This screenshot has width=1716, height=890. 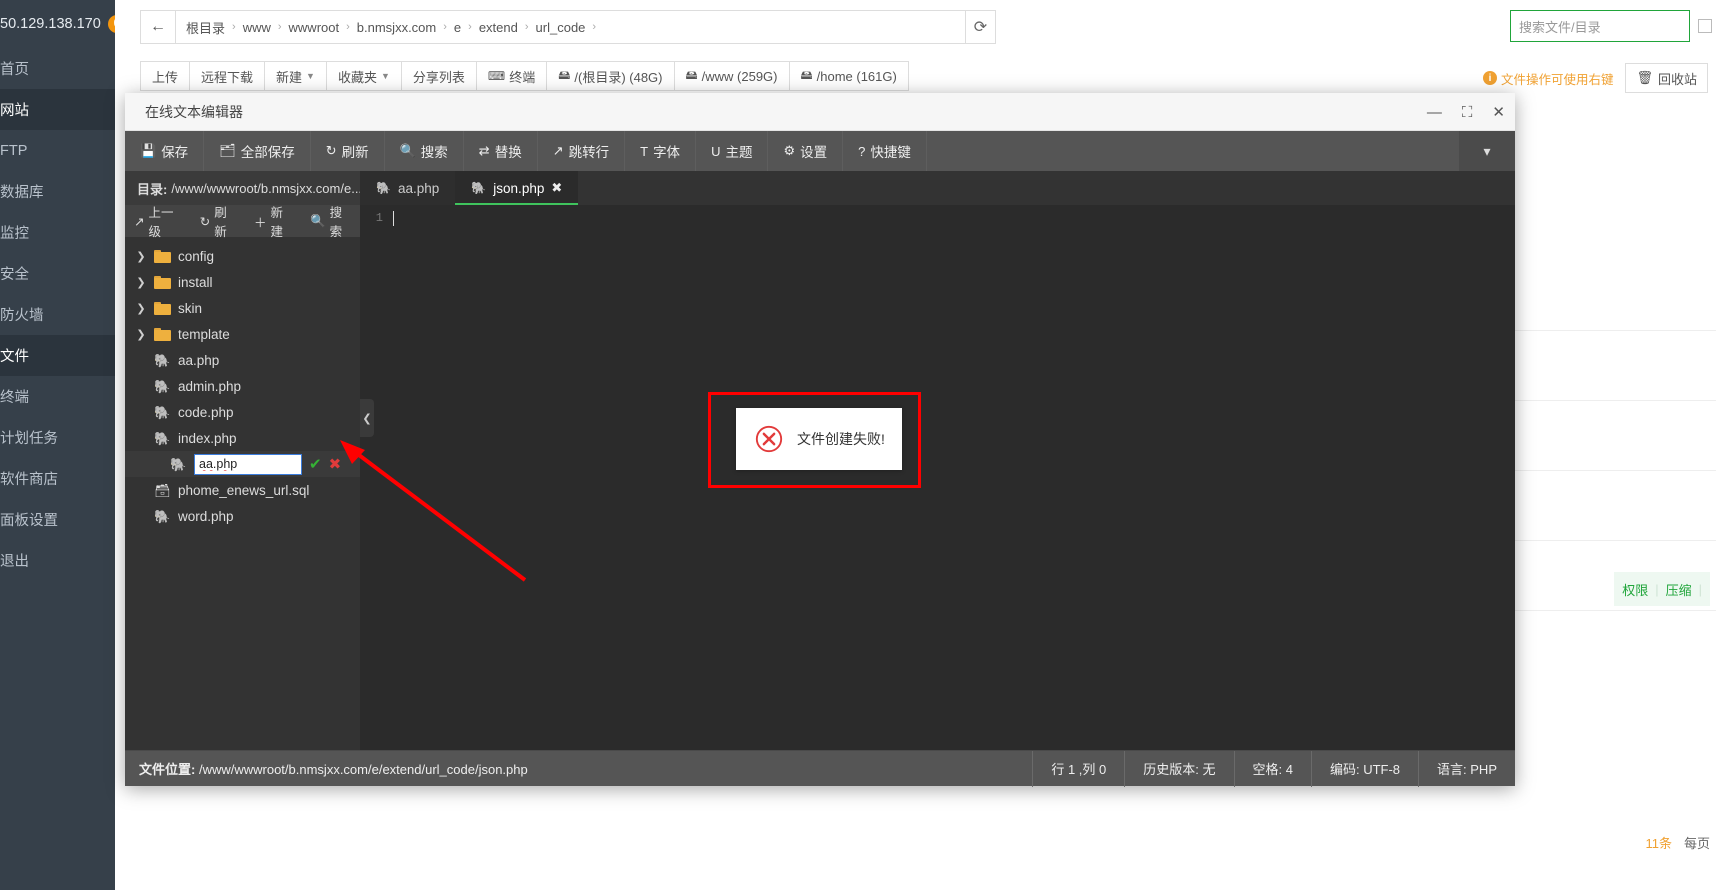 I want to click on tree-row: 🐘 aa.php, so click(x=242, y=360).